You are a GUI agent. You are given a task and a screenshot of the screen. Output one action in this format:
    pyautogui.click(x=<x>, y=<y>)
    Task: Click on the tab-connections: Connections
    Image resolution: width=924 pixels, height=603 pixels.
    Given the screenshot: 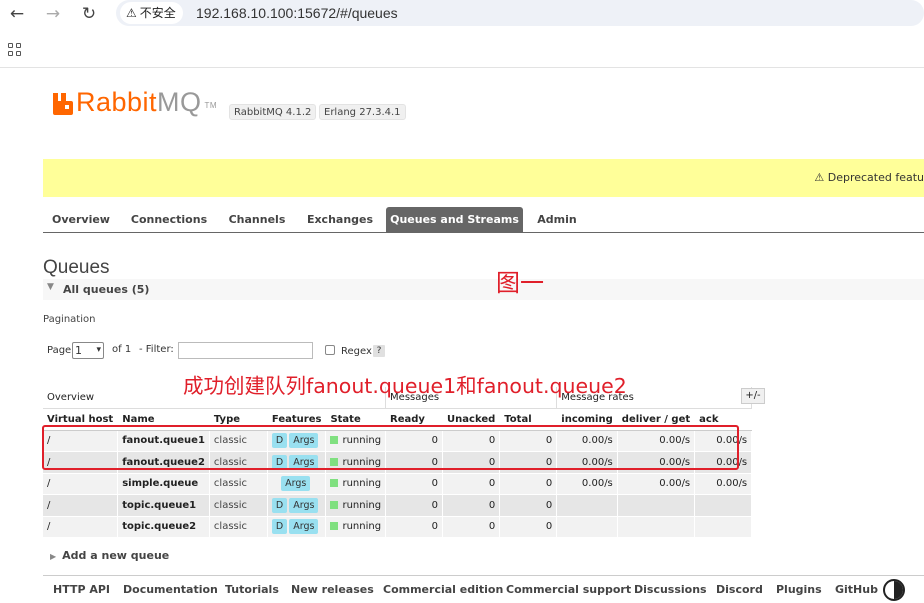 What is the action you would take?
    pyautogui.click(x=169, y=219)
    